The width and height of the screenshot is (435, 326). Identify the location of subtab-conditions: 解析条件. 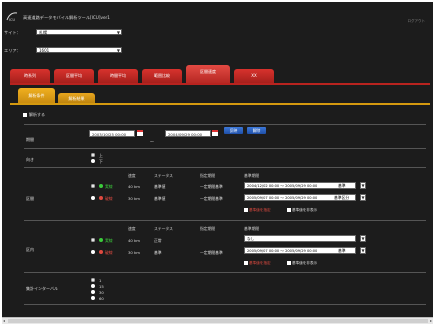
(36, 96).